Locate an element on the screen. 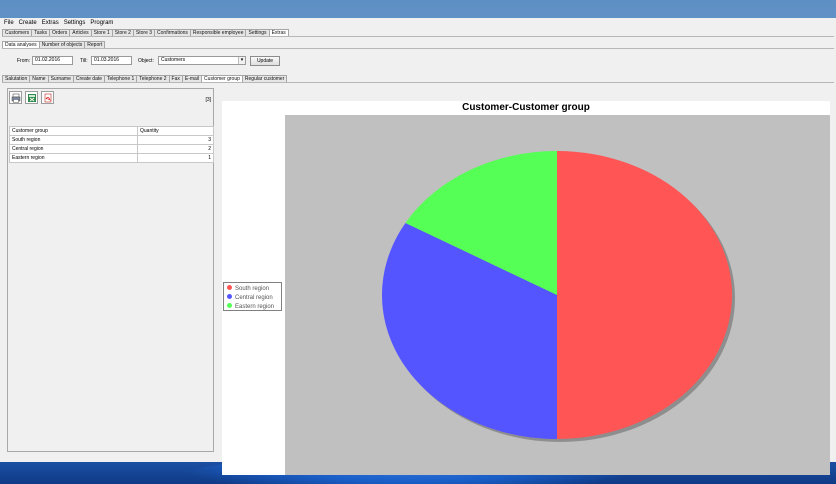 The image size is (836, 484). cell-customer-group: Central region is located at coordinates (73, 149).